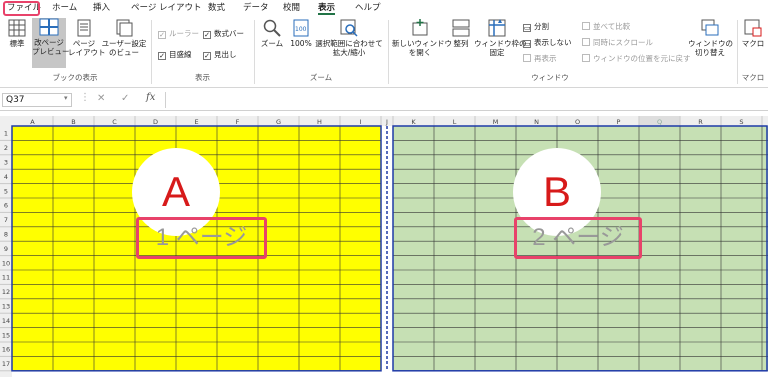 The height and width of the screenshot is (380, 768). I want to click on macros-label: マクロ, so click(753, 43).